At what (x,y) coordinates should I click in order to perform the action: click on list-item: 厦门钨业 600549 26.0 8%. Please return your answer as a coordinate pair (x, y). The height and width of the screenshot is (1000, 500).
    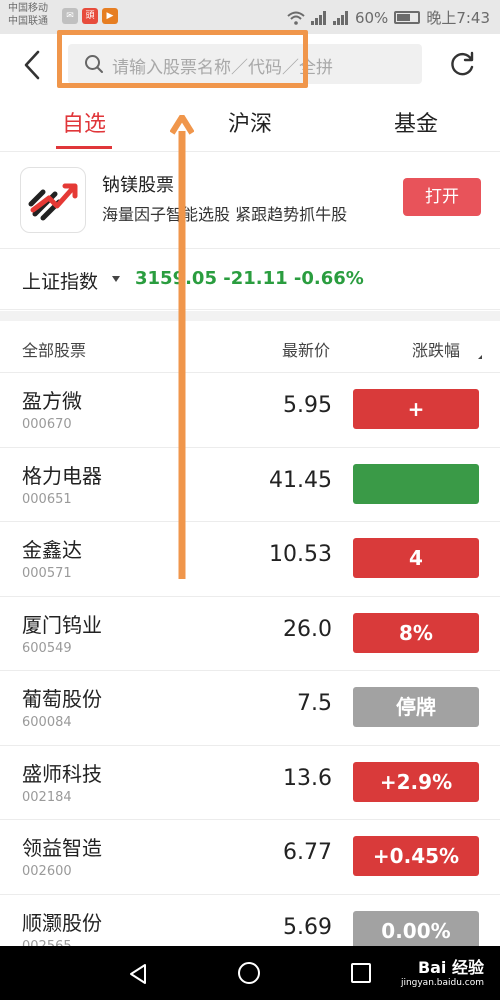
    Looking at the image, I should click on (250, 633).